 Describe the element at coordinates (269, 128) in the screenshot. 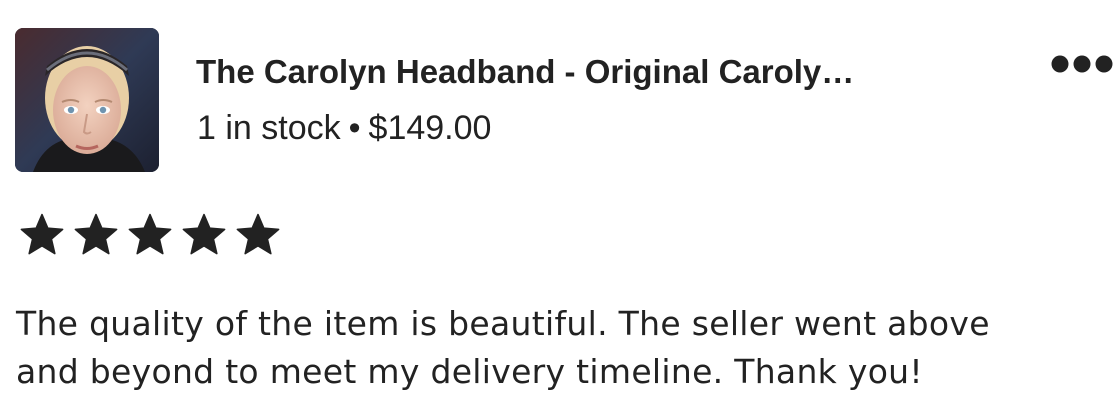

I see `stock-status: 1 in stock` at that location.